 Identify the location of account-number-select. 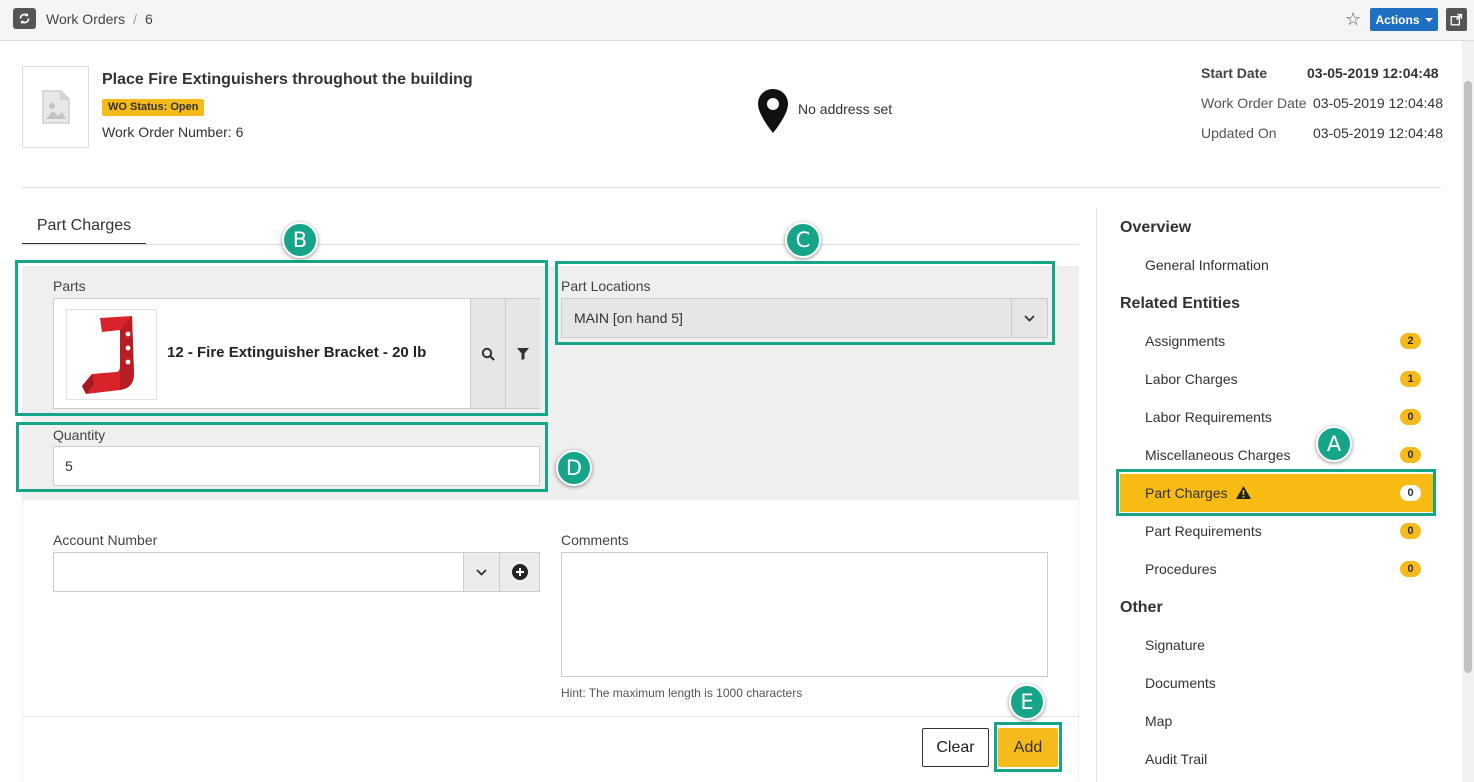
(258, 572).